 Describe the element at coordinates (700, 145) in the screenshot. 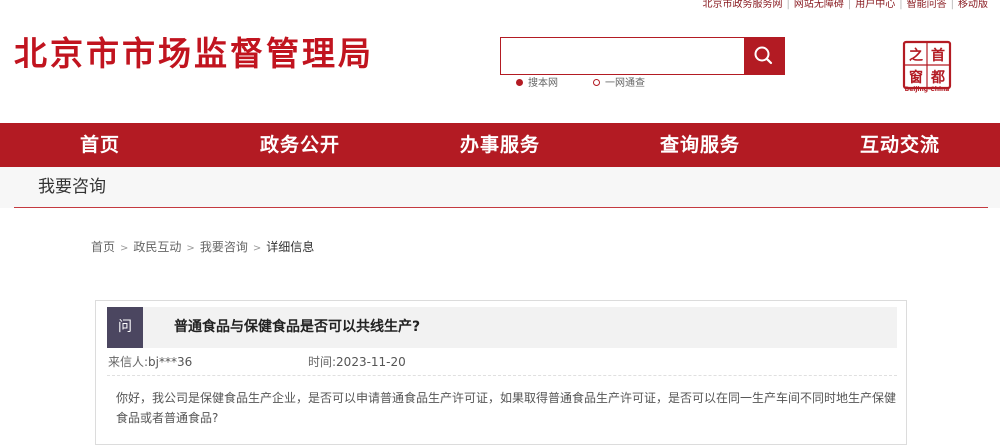

I see `nav-query: 查询服务` at that location.